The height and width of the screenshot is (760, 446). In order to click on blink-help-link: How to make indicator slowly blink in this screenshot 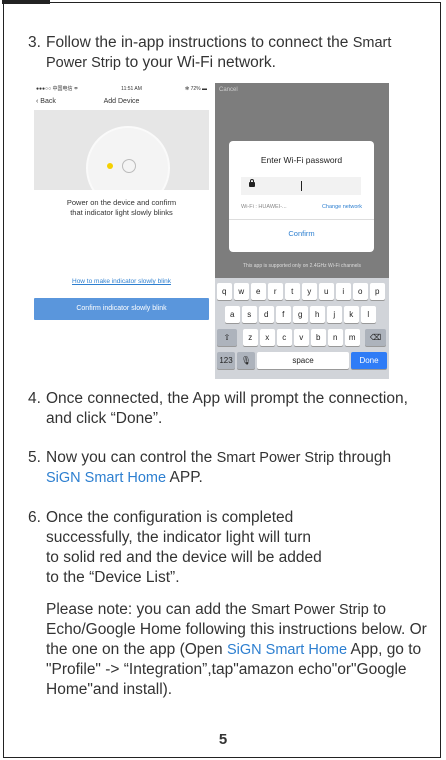, I will do `click(121, 281)`.